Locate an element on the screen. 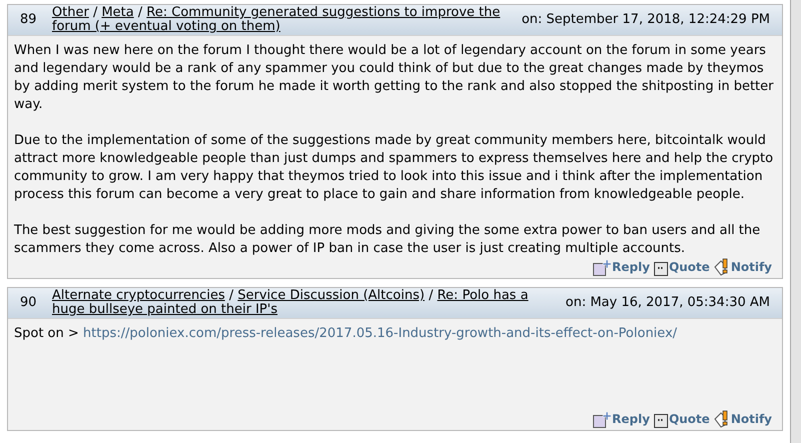  post-link: https://poloniex.com/press-releases/2017.05.16-Industry-growth-and-its-effect-on-Poloniex/ is located at coordinates (380, 333).